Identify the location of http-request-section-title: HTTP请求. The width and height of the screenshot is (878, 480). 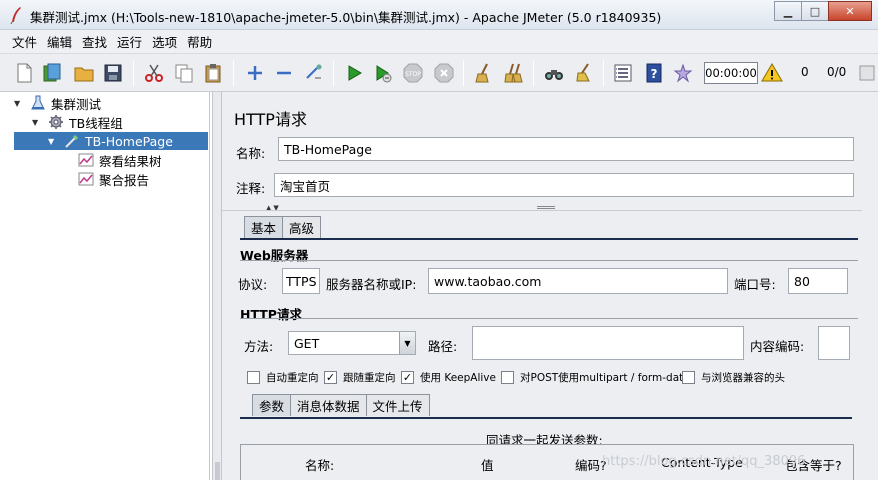
(271, 314).